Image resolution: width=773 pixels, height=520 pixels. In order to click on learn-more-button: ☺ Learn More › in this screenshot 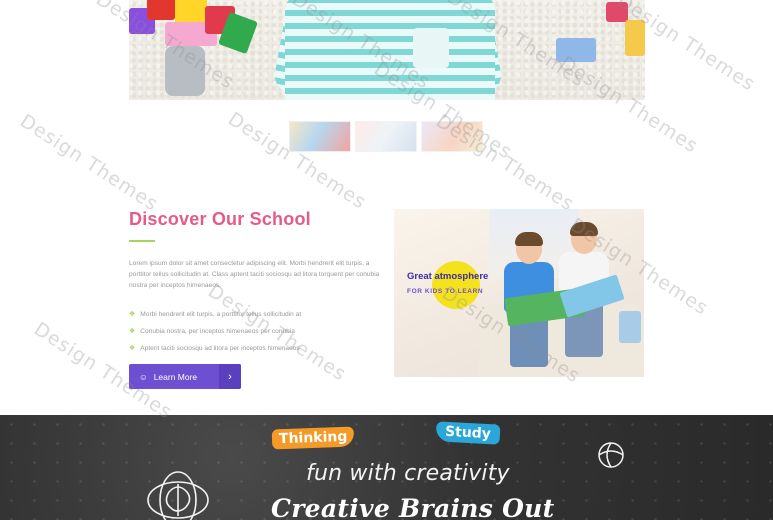, I will do `click(185, 376)`.